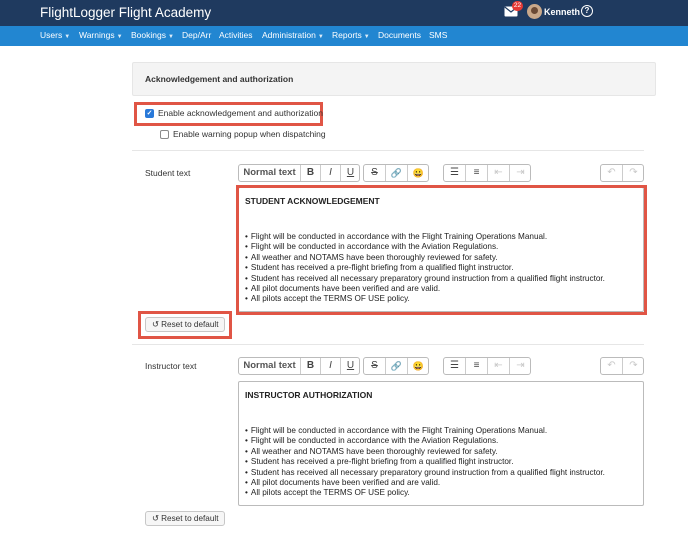 The height and width of the screenshot is (533, 688). I want to click on student-history-toolbar: ↶ ↷, so click(622, 173).